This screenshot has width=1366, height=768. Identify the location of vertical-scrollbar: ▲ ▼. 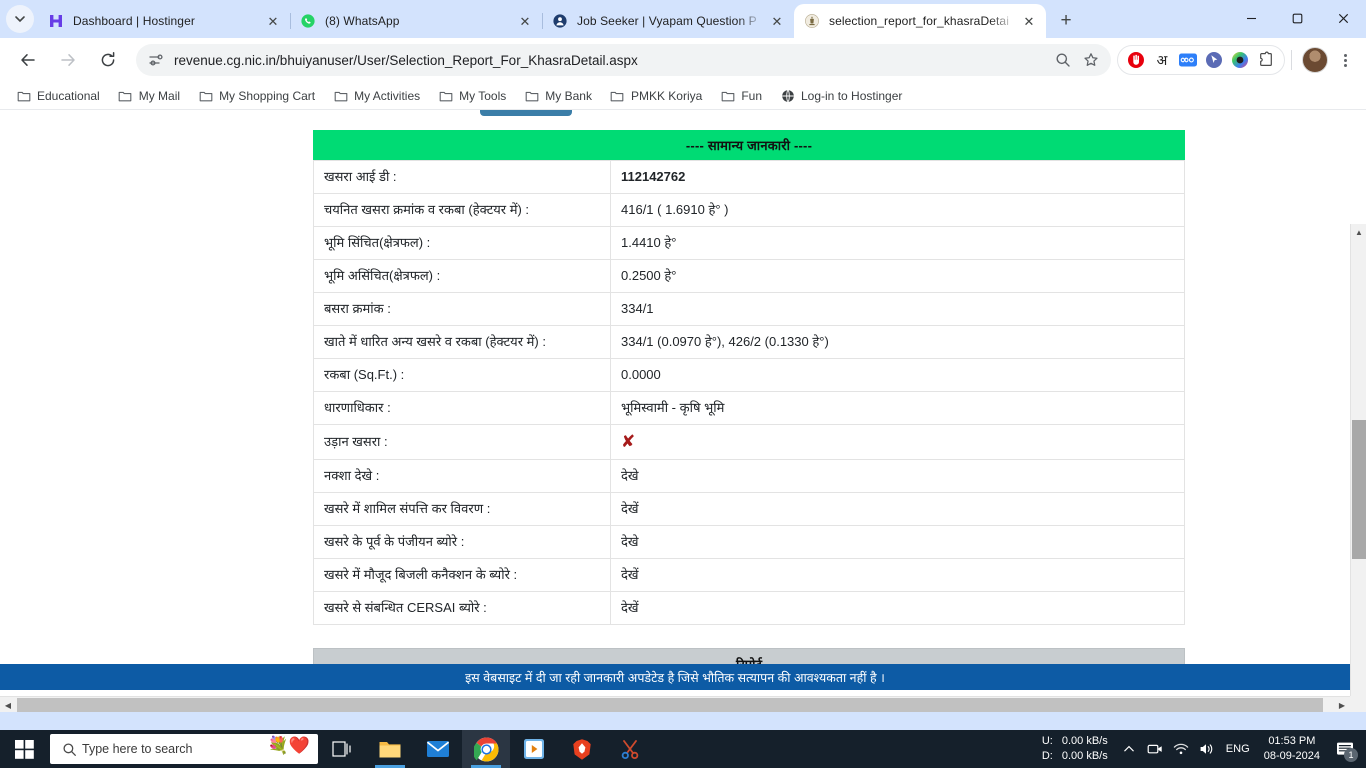
(1358, 468).